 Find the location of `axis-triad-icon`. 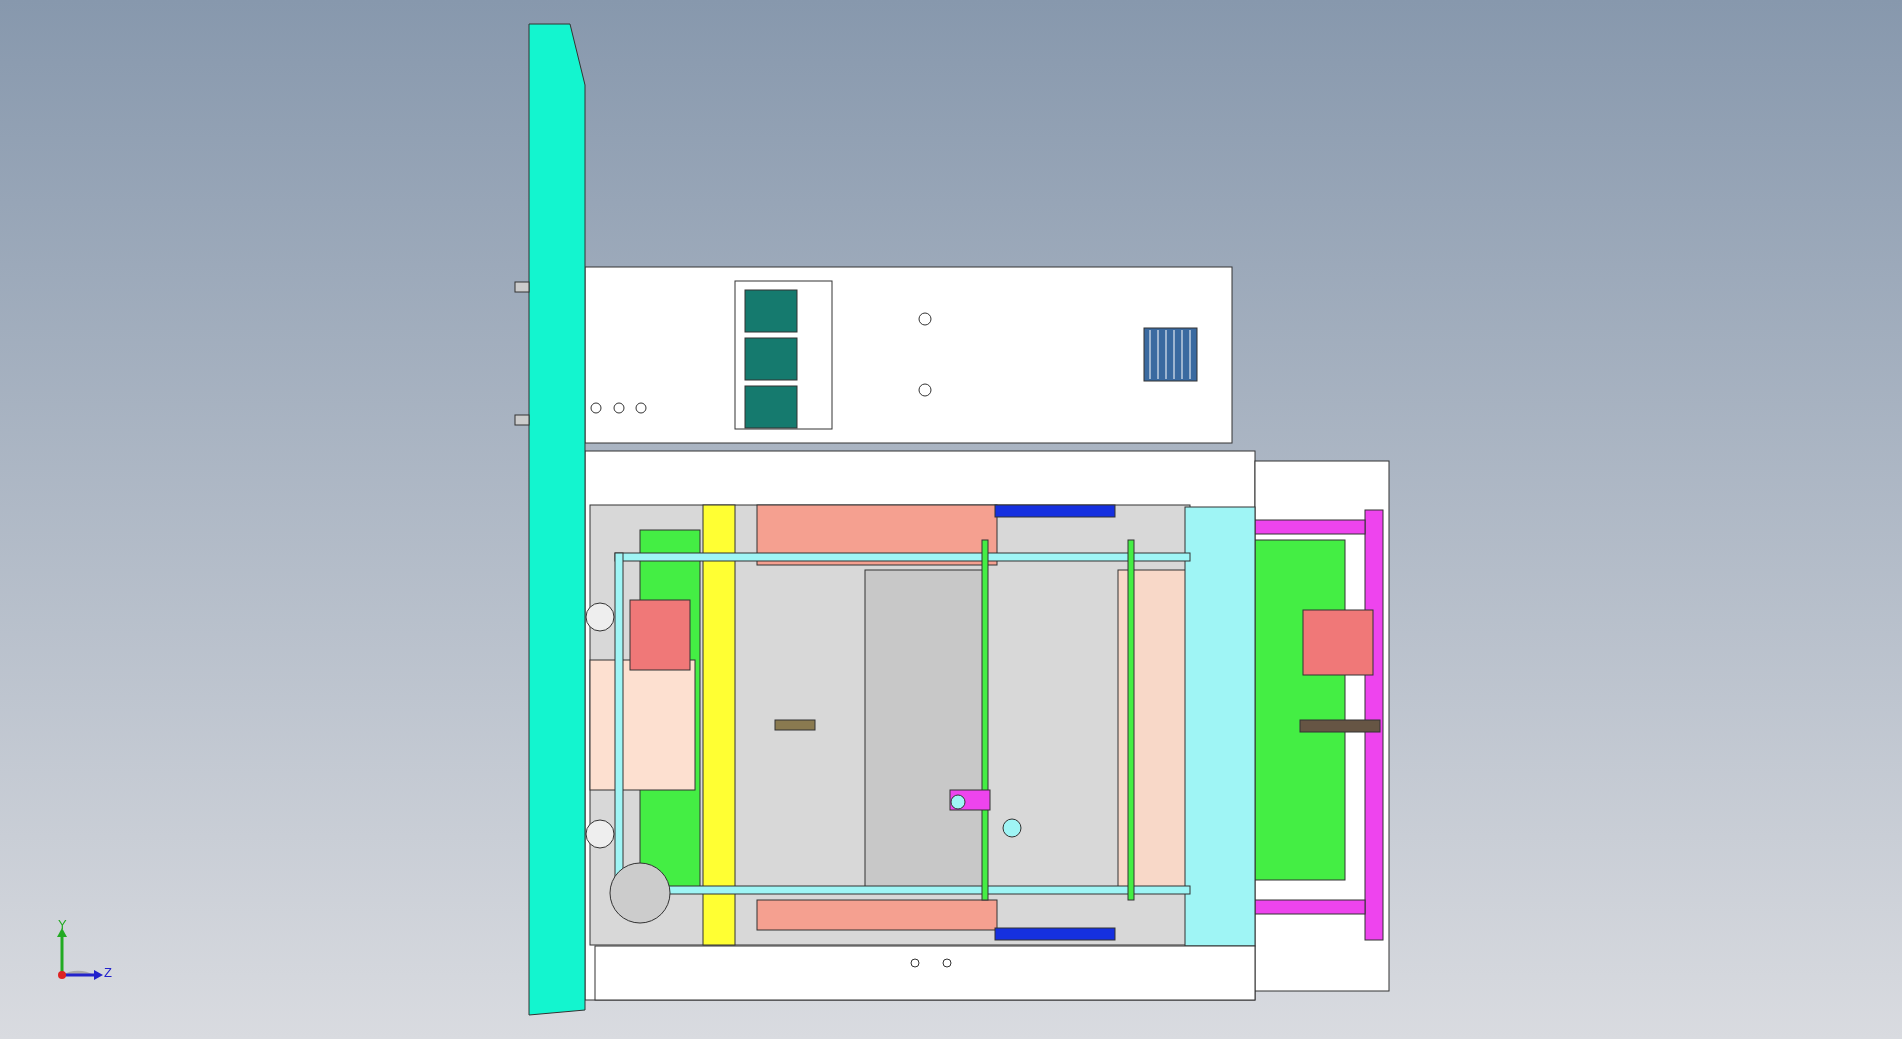

axis-triad-icon is located at coordinates (80, 954).